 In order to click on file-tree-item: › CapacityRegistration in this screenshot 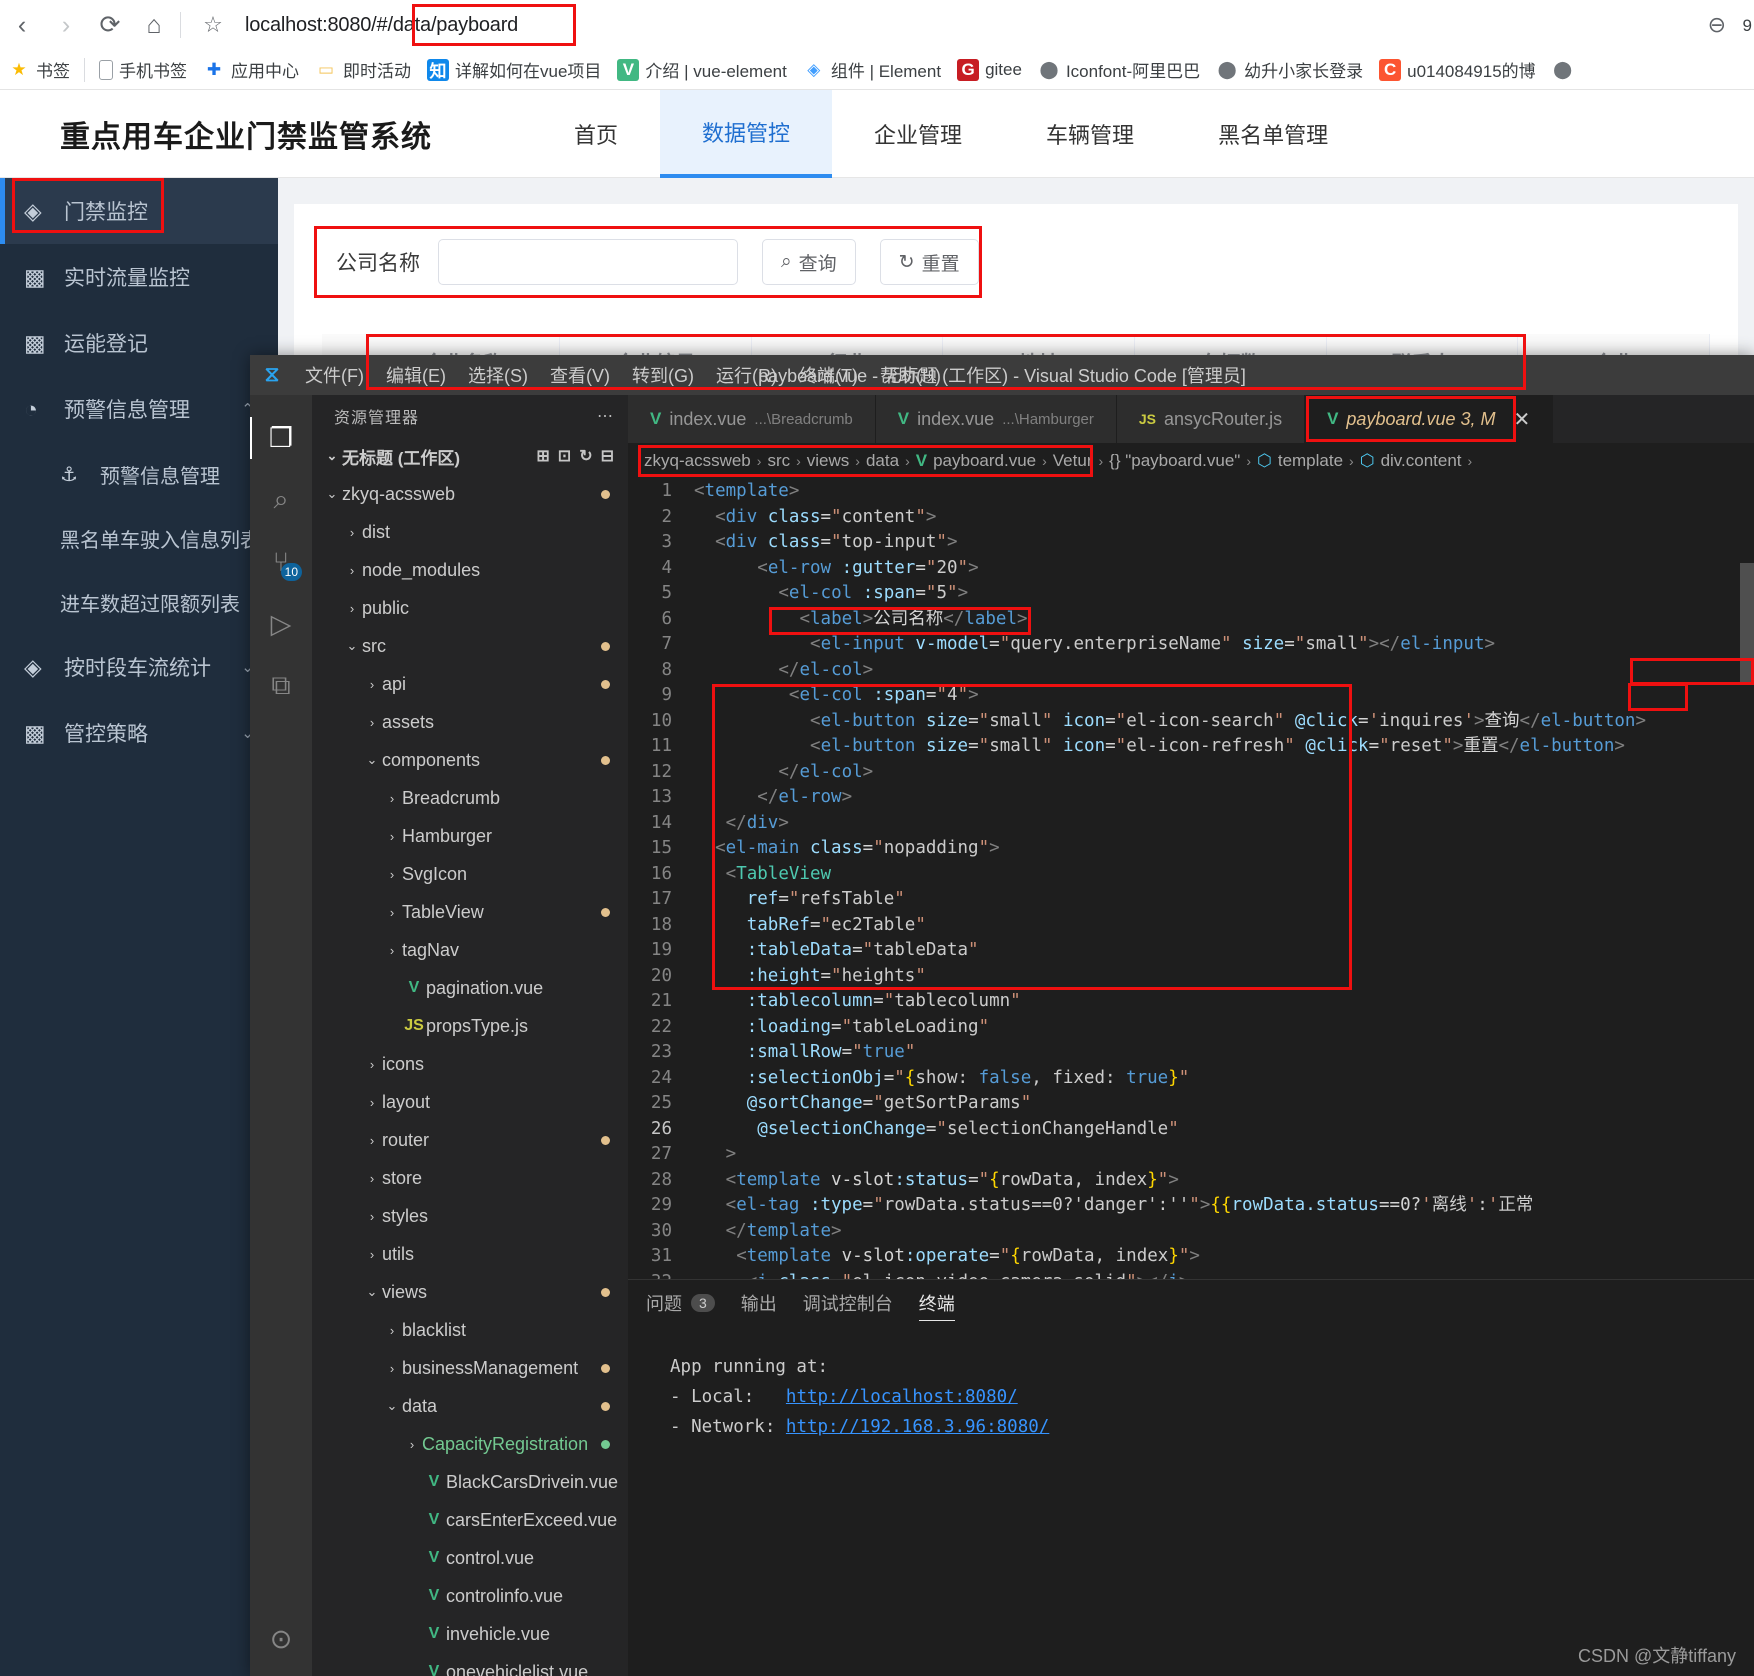, I will do `click(470, 1444)`.